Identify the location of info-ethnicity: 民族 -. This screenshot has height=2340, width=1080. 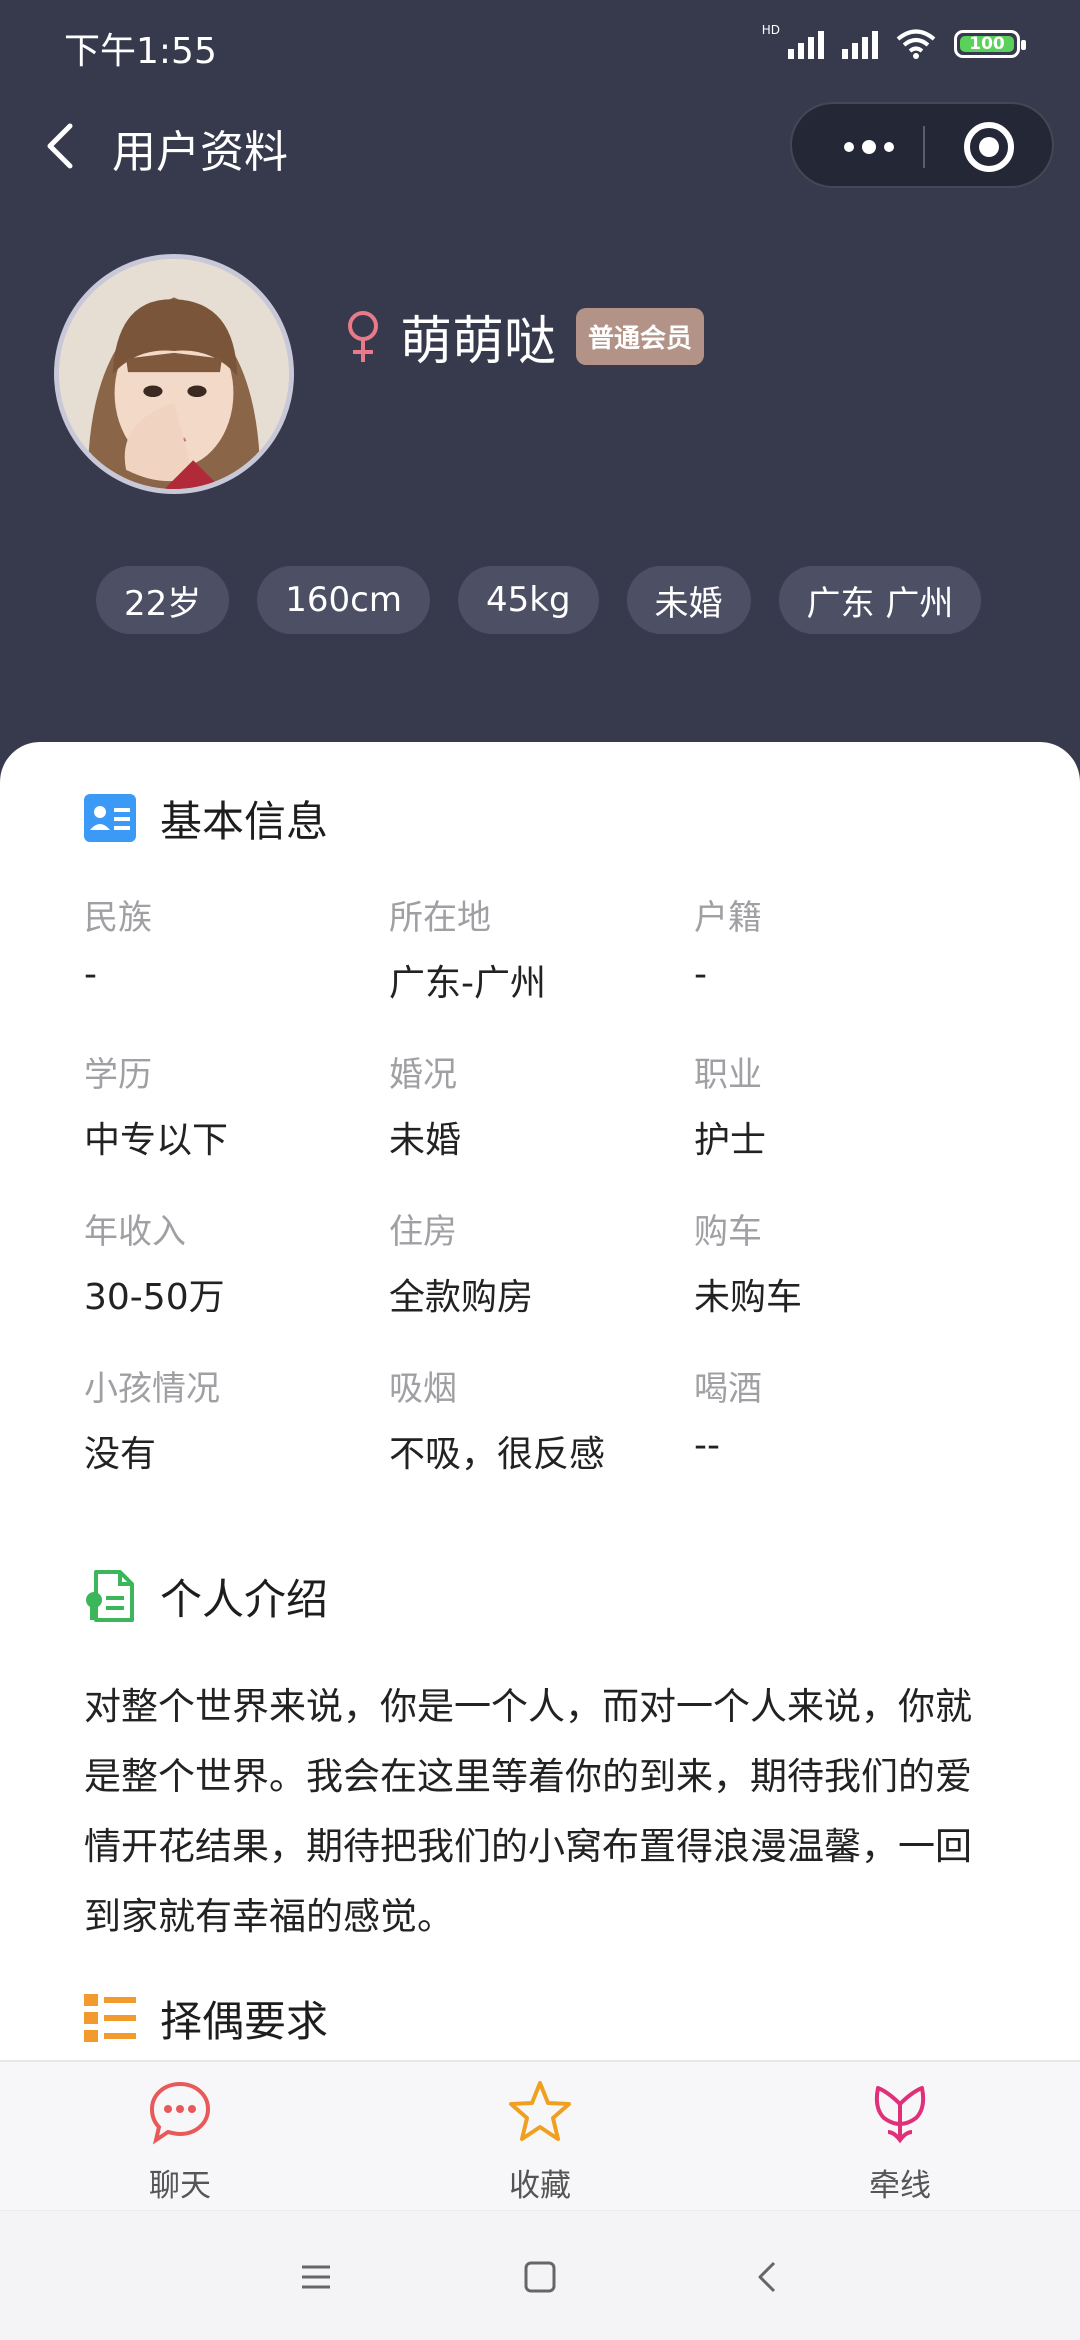
(236, 968).